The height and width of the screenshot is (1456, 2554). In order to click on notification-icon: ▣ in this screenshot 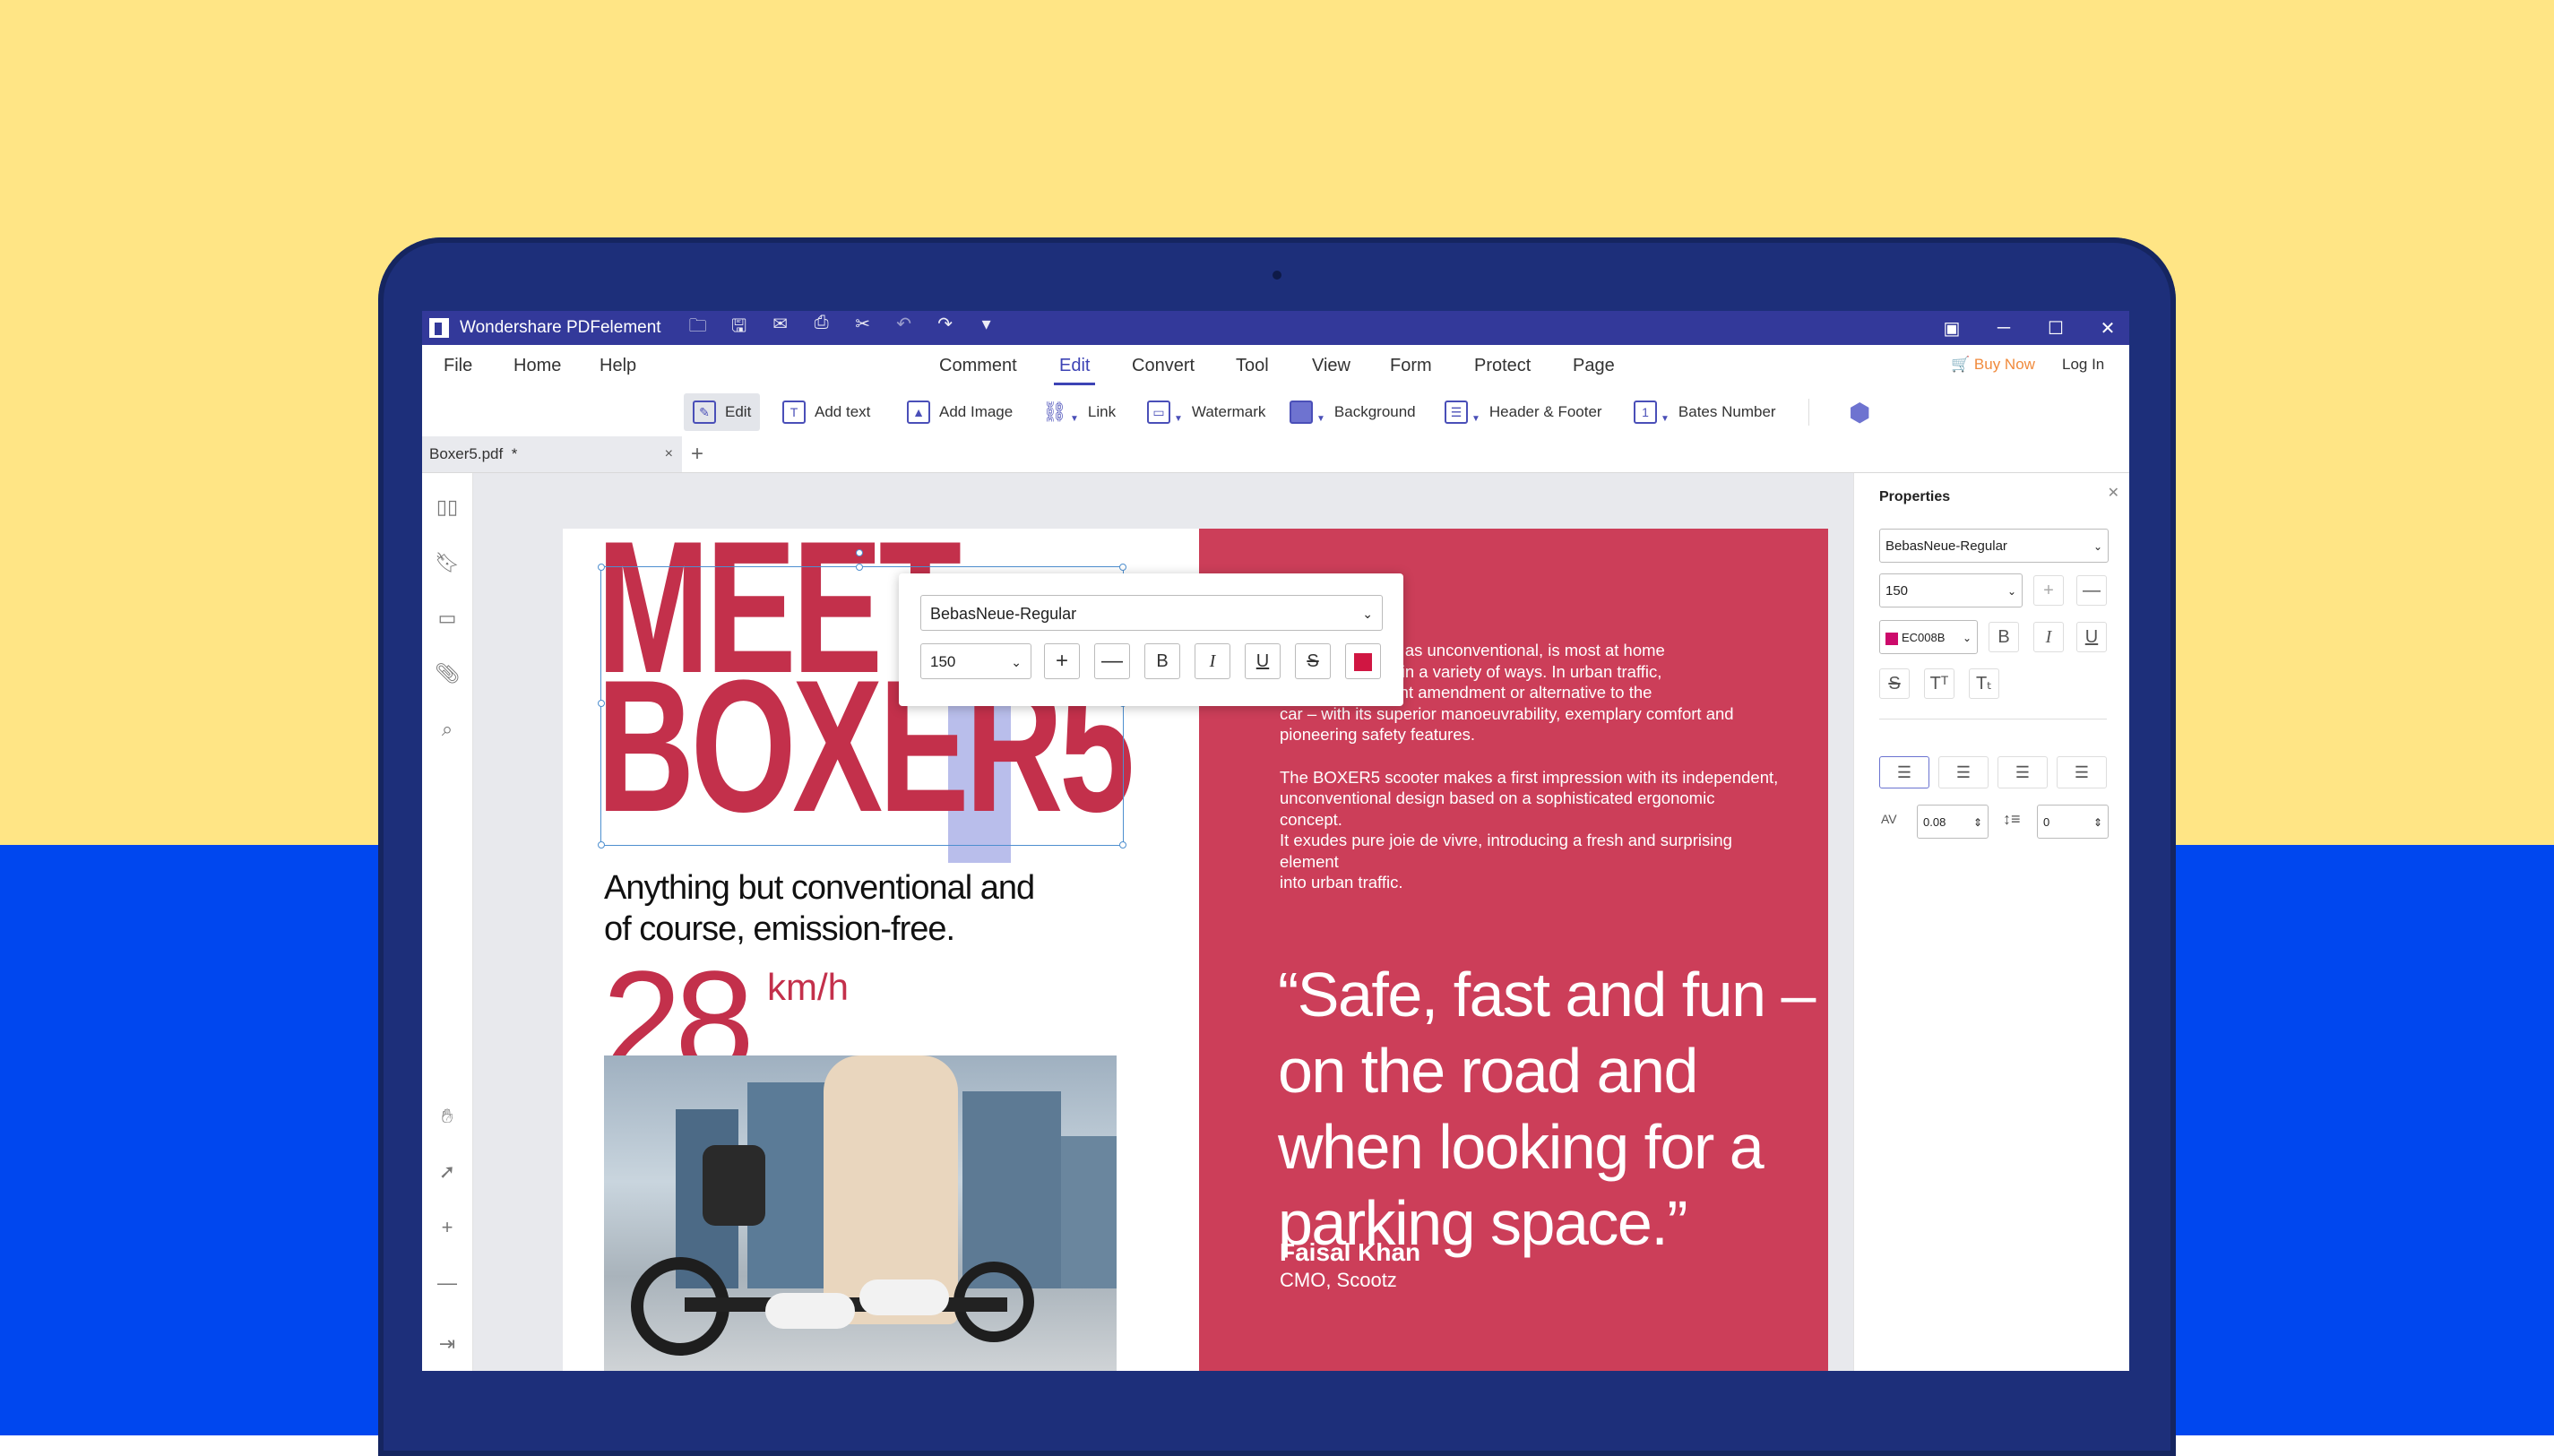, I will do `click(1952, 328)`.